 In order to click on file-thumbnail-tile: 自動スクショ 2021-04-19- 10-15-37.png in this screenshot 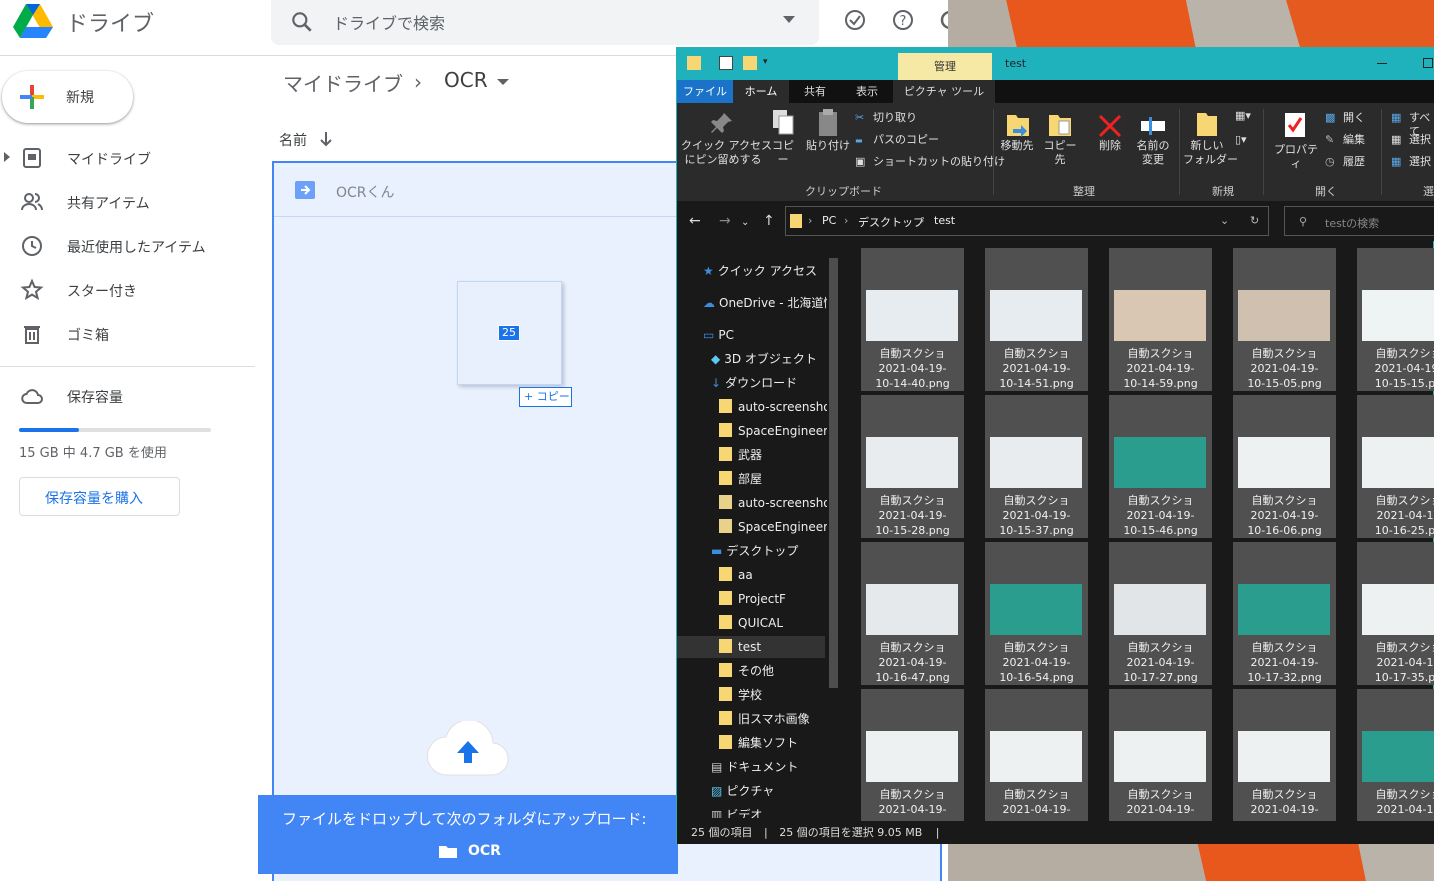, I will do `click(1036, 466)`.